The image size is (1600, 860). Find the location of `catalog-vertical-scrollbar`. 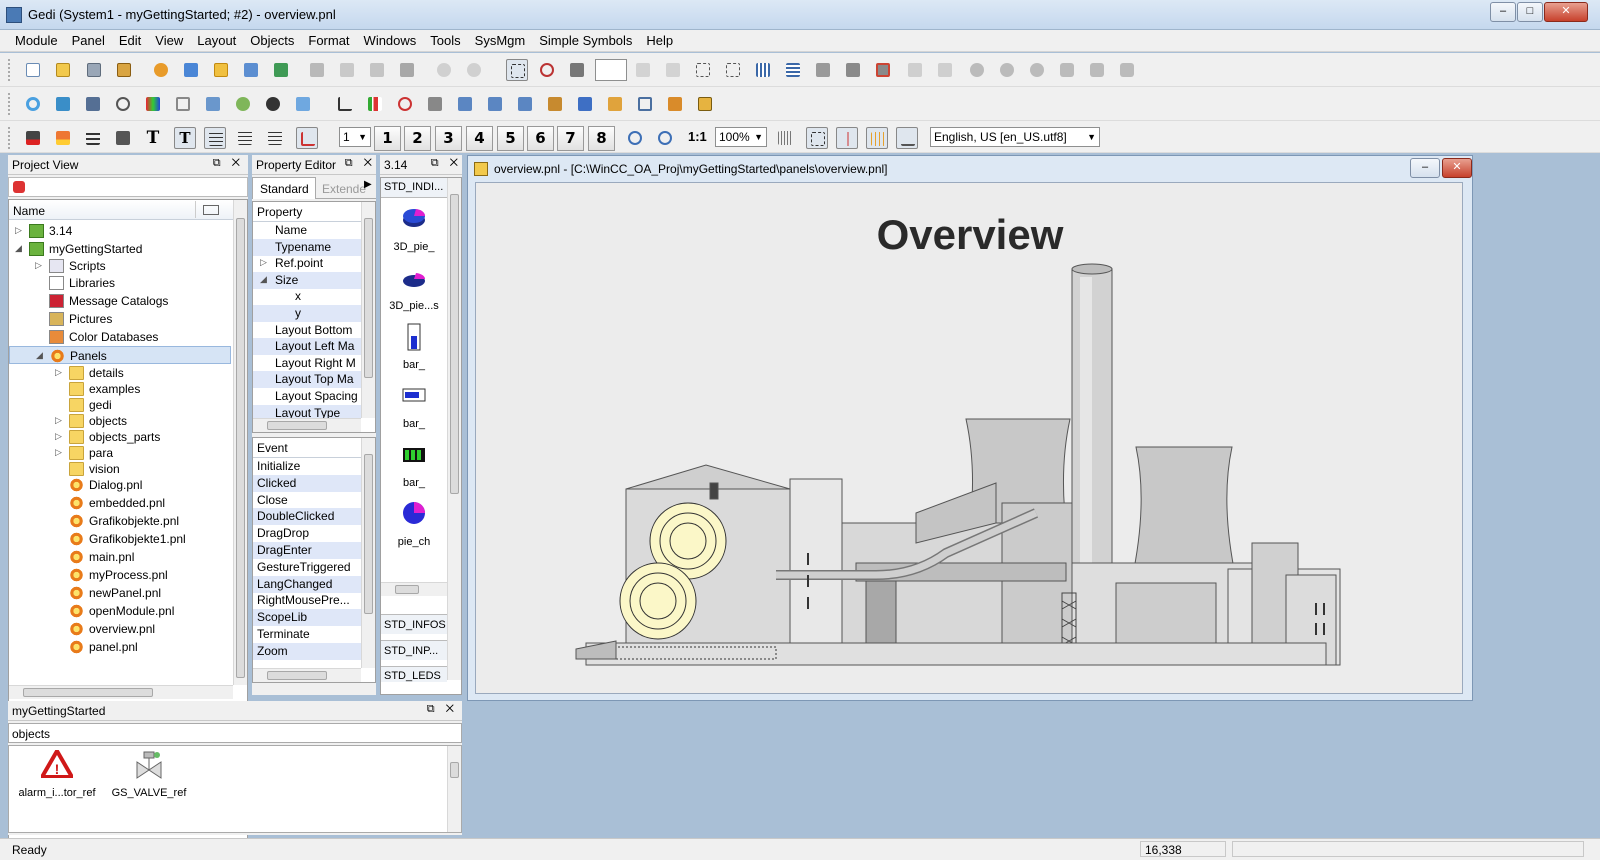

catalog-vertical-scrollbar is located at coordinates (454, 429).